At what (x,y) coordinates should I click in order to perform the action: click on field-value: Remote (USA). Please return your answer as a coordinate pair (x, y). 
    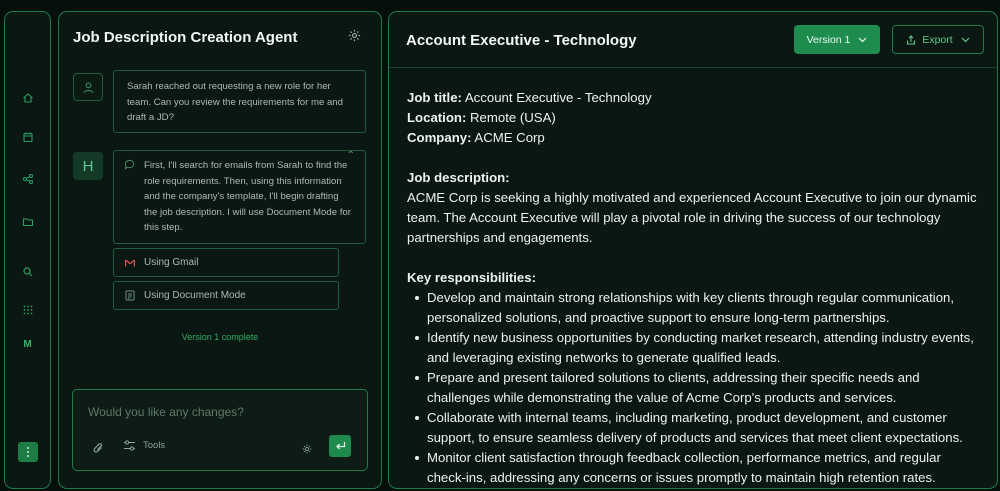
    Looking at the image, I should click on (513, 117).